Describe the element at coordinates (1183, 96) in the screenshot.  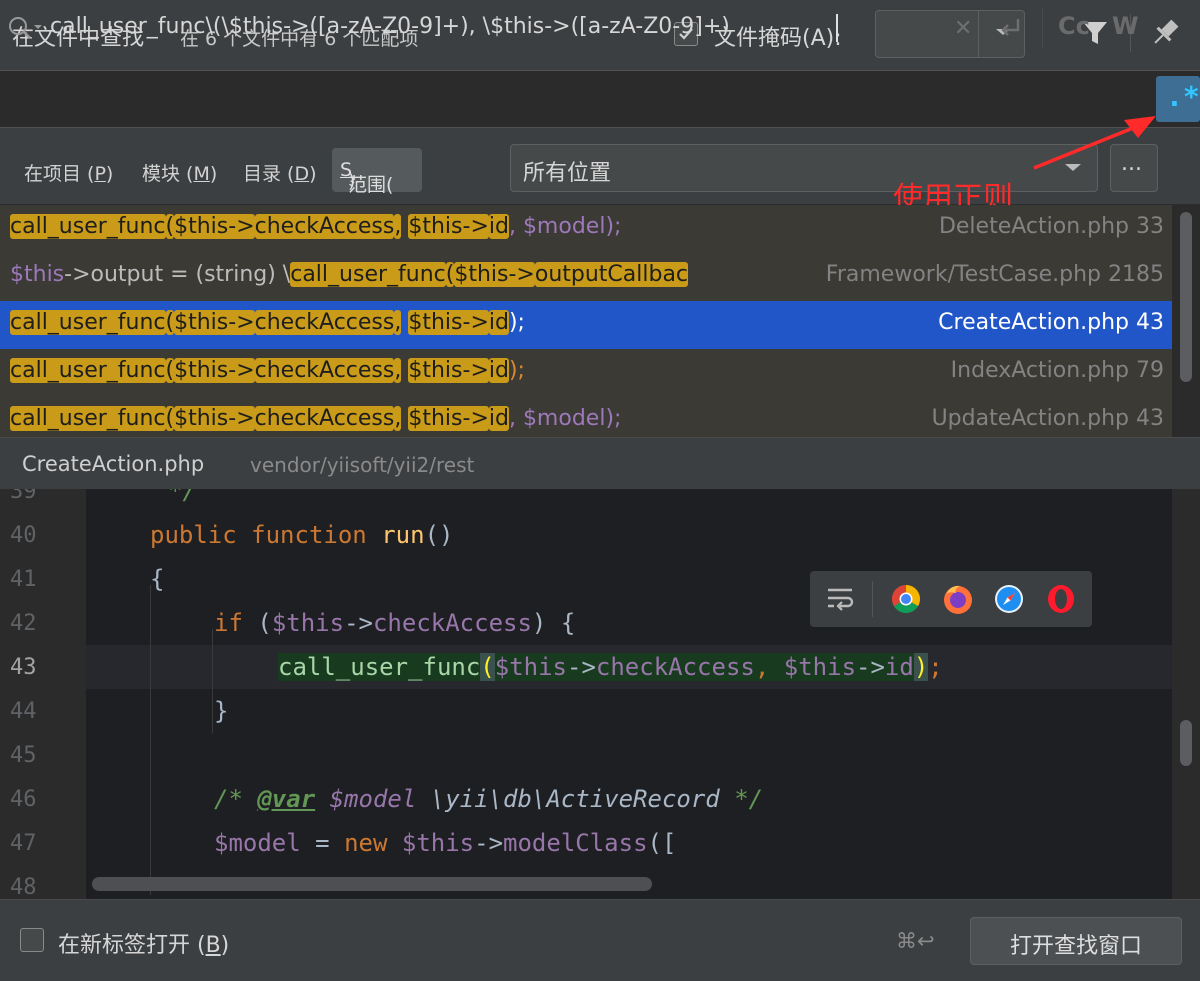
I see `regex-icon: .*` at that location.